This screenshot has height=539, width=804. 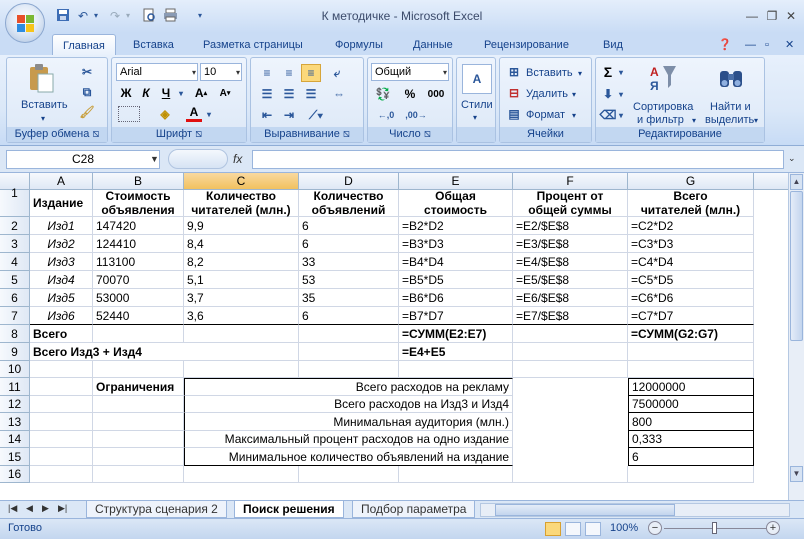 I want to click on header-cell: Количество объявлений, so click(x=349, y=203).